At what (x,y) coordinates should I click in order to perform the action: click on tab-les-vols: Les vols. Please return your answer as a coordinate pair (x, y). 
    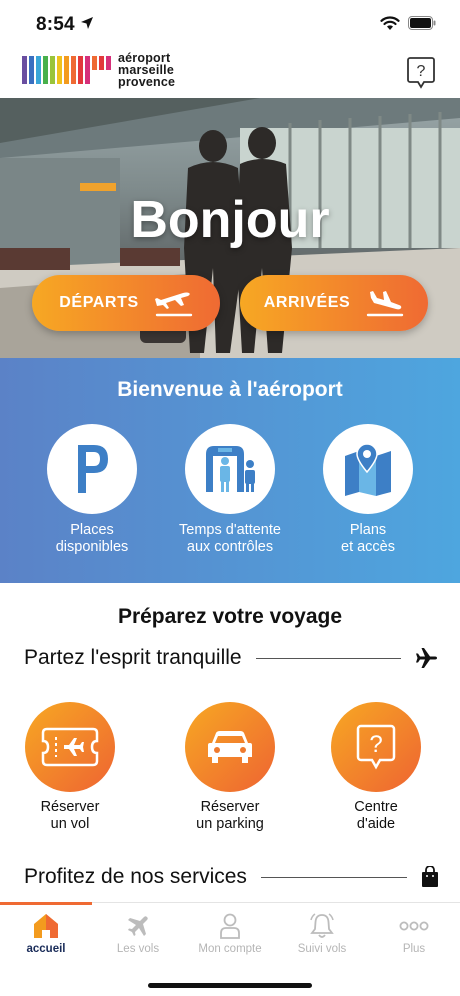
    Looking at the image, I should click on (138, 933).